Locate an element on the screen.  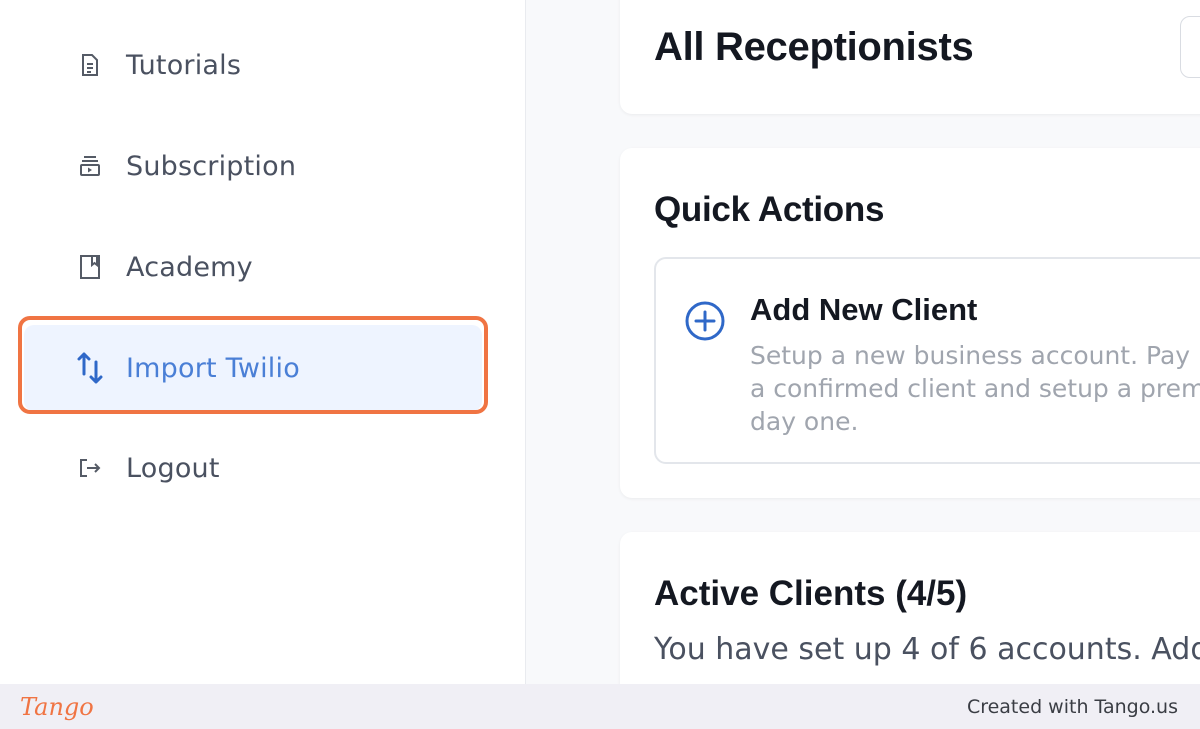
sidebar-item-label: Subscription is located at coordinates (211, 166).